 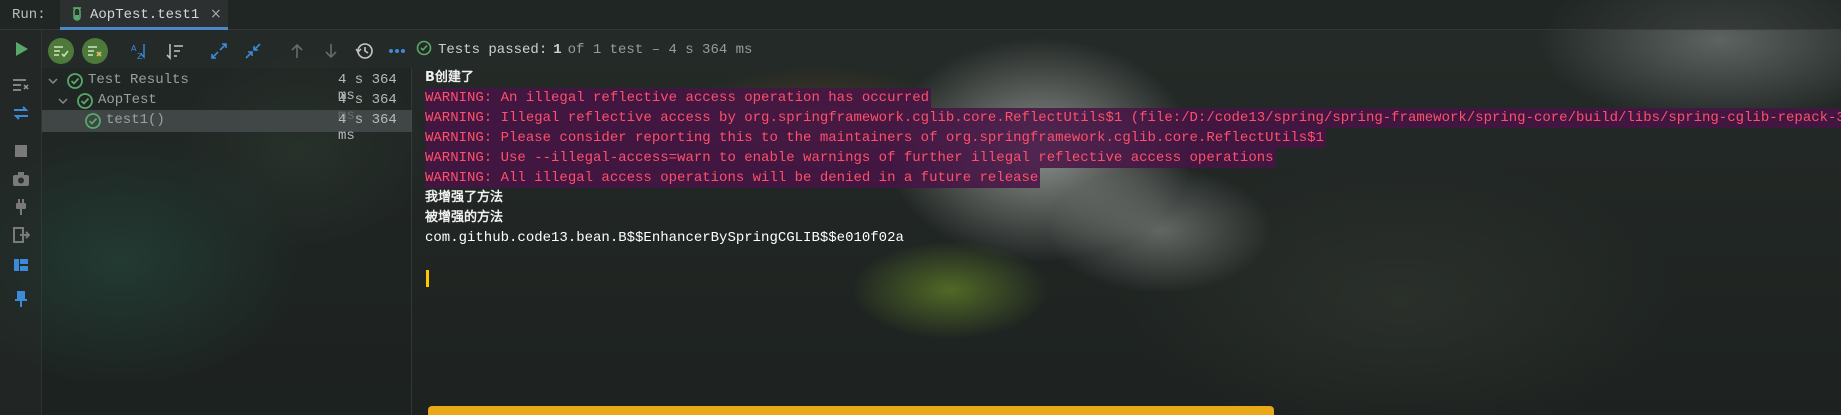 What do you see at coordinates (95, 51) in the screenshot?
I see `show-ignored-icon` at bounding box center [95, 51].